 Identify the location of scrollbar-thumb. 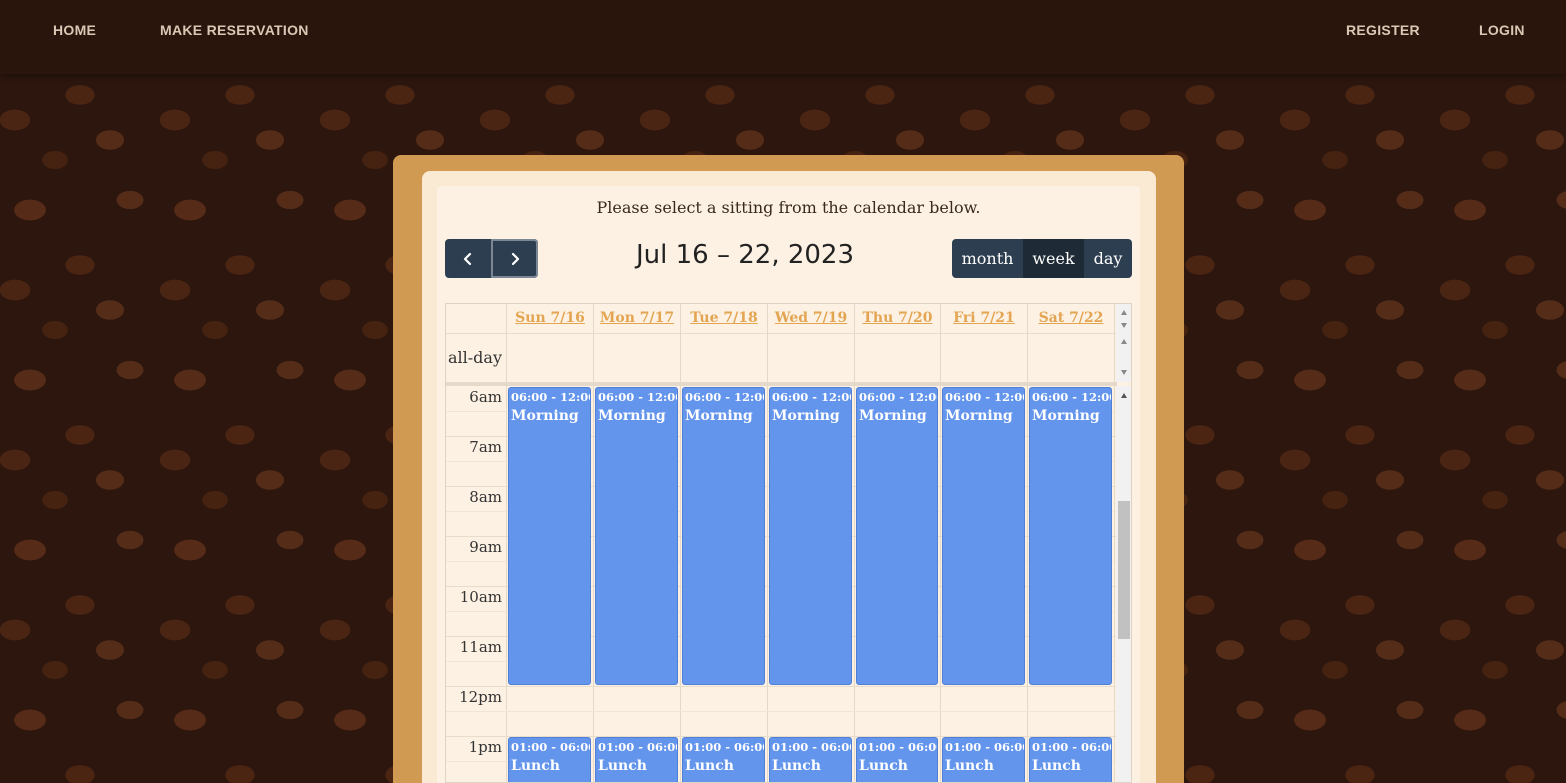
(1124, 570).